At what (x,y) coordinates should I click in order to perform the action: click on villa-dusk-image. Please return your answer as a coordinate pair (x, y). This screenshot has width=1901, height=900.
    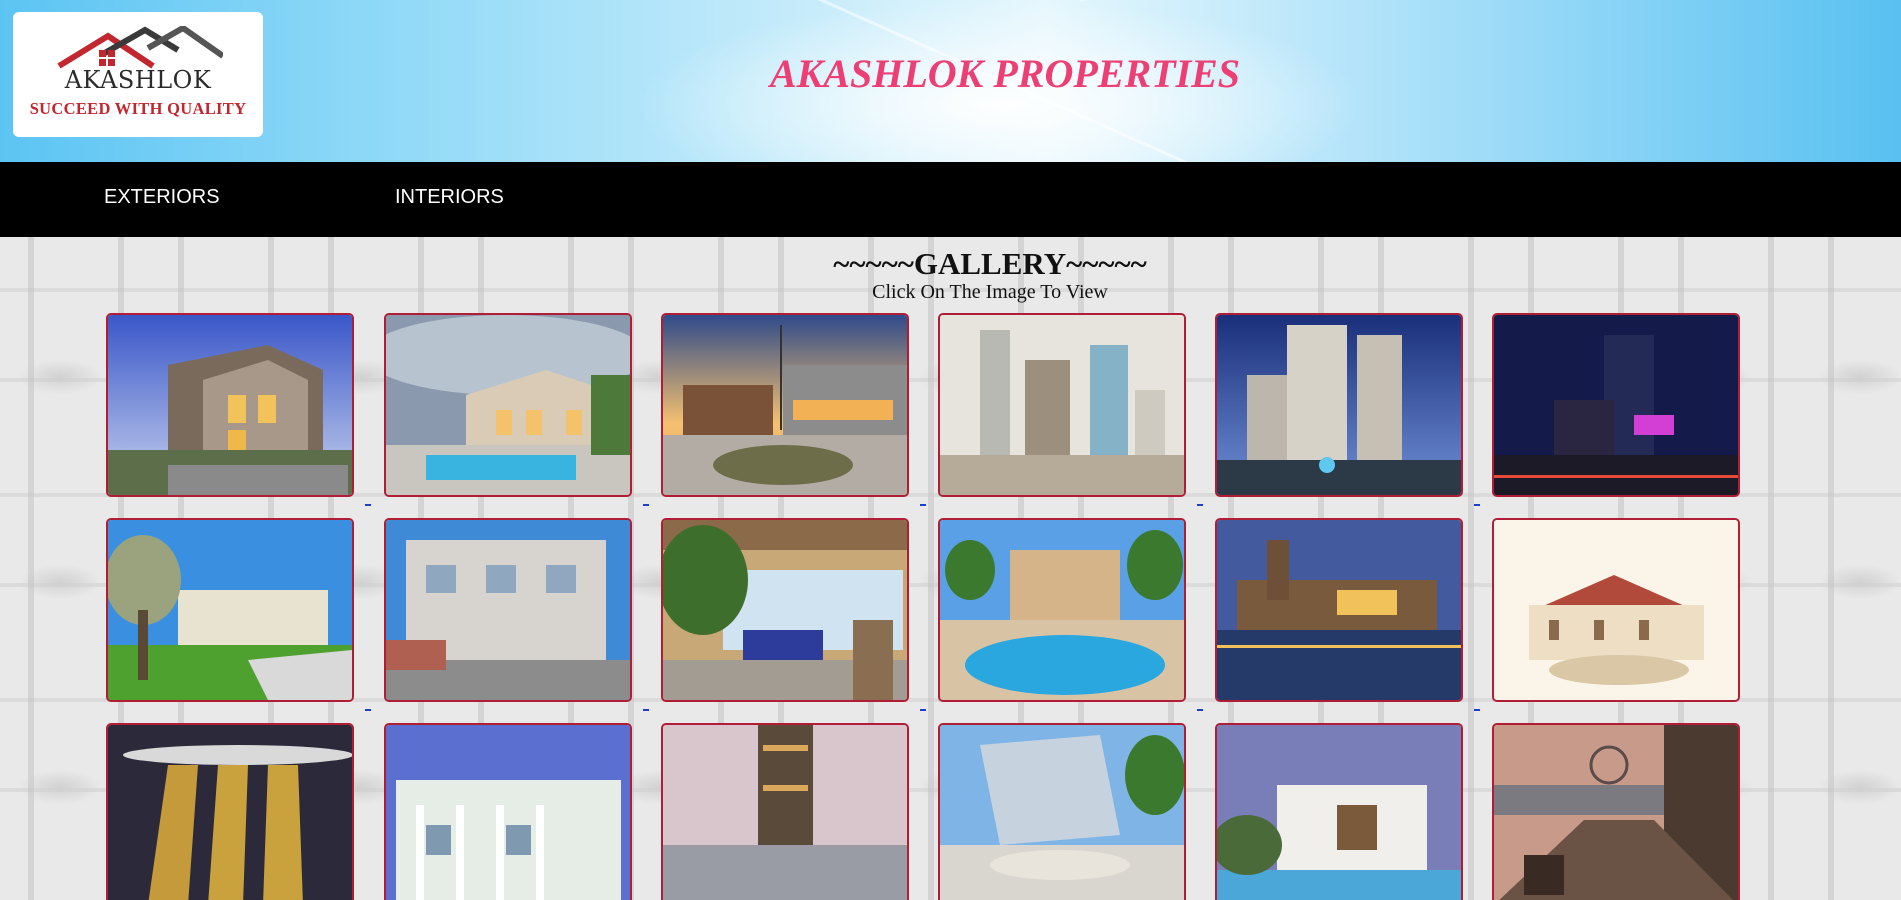
    Looking at the image, I should click on (230, 405).